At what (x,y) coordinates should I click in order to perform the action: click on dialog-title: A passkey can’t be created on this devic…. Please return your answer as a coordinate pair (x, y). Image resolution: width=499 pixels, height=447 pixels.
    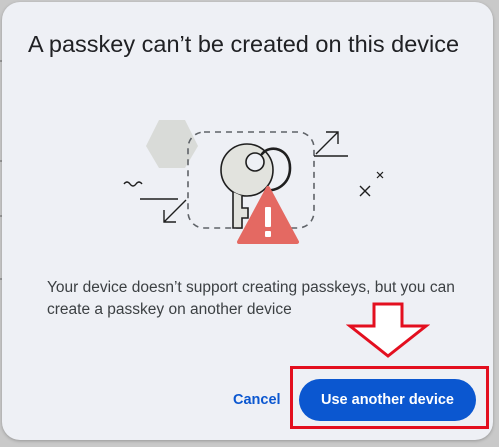
    Looking at the image, I should click on (244, 44).